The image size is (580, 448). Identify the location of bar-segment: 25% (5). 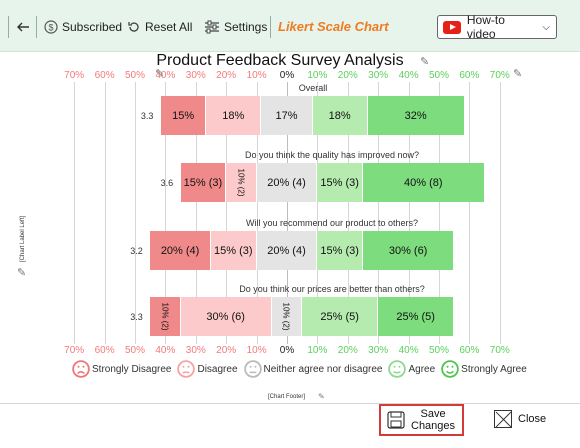
(340, 316).